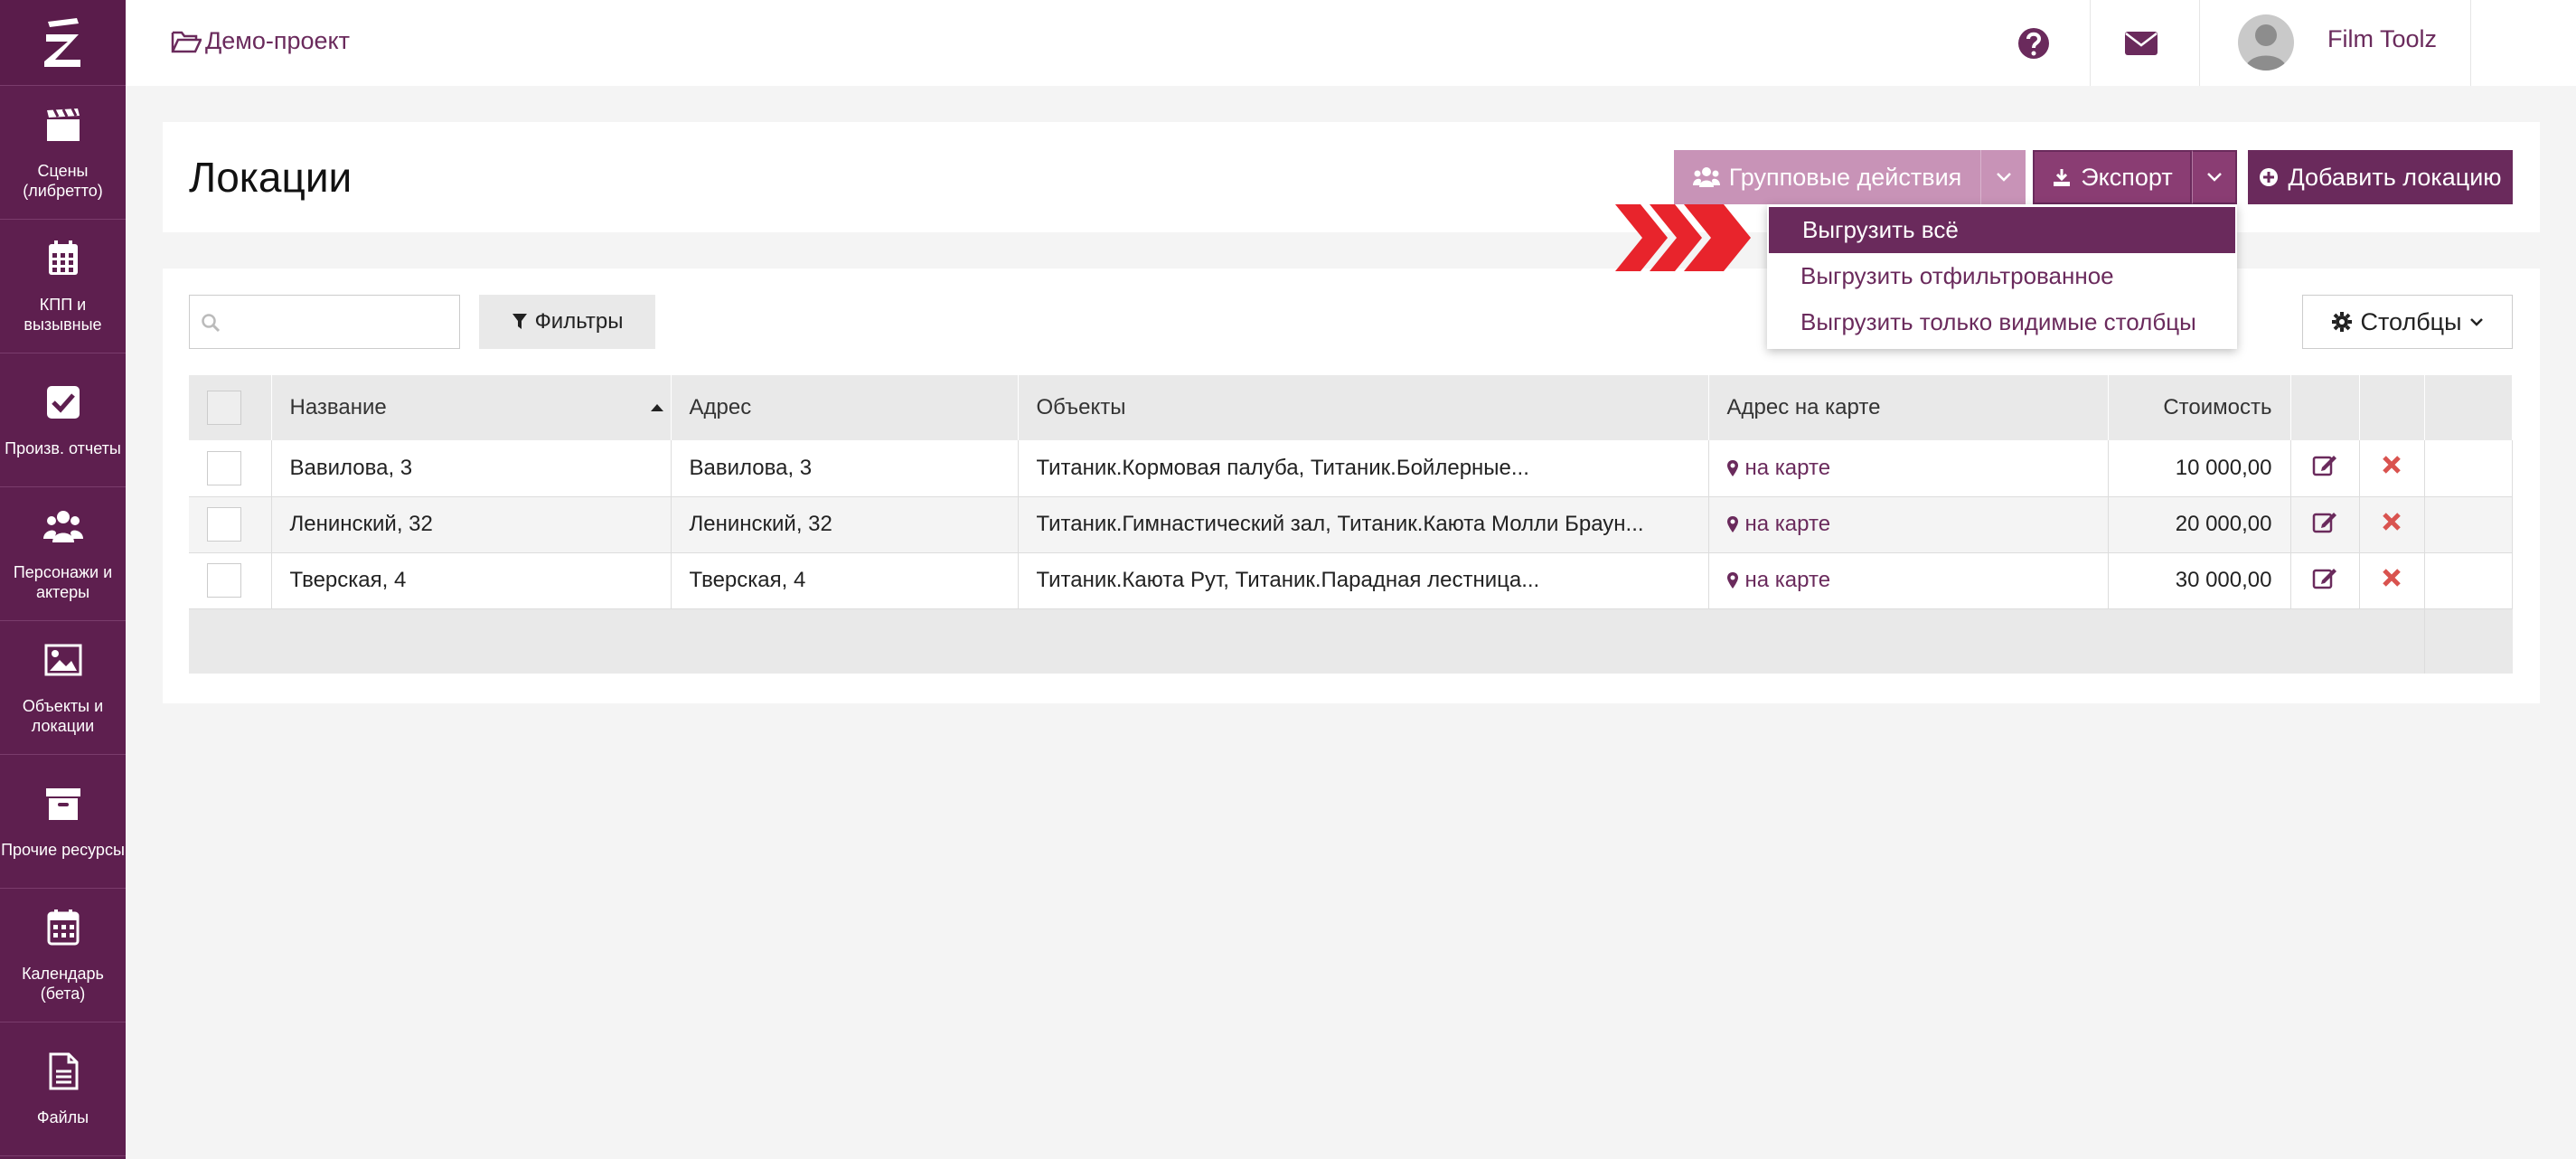 This screenshot has width=2576, height=1159. I want to click on sidebar-item-call-sheets: КПП и вызывные, so click(63, 286).